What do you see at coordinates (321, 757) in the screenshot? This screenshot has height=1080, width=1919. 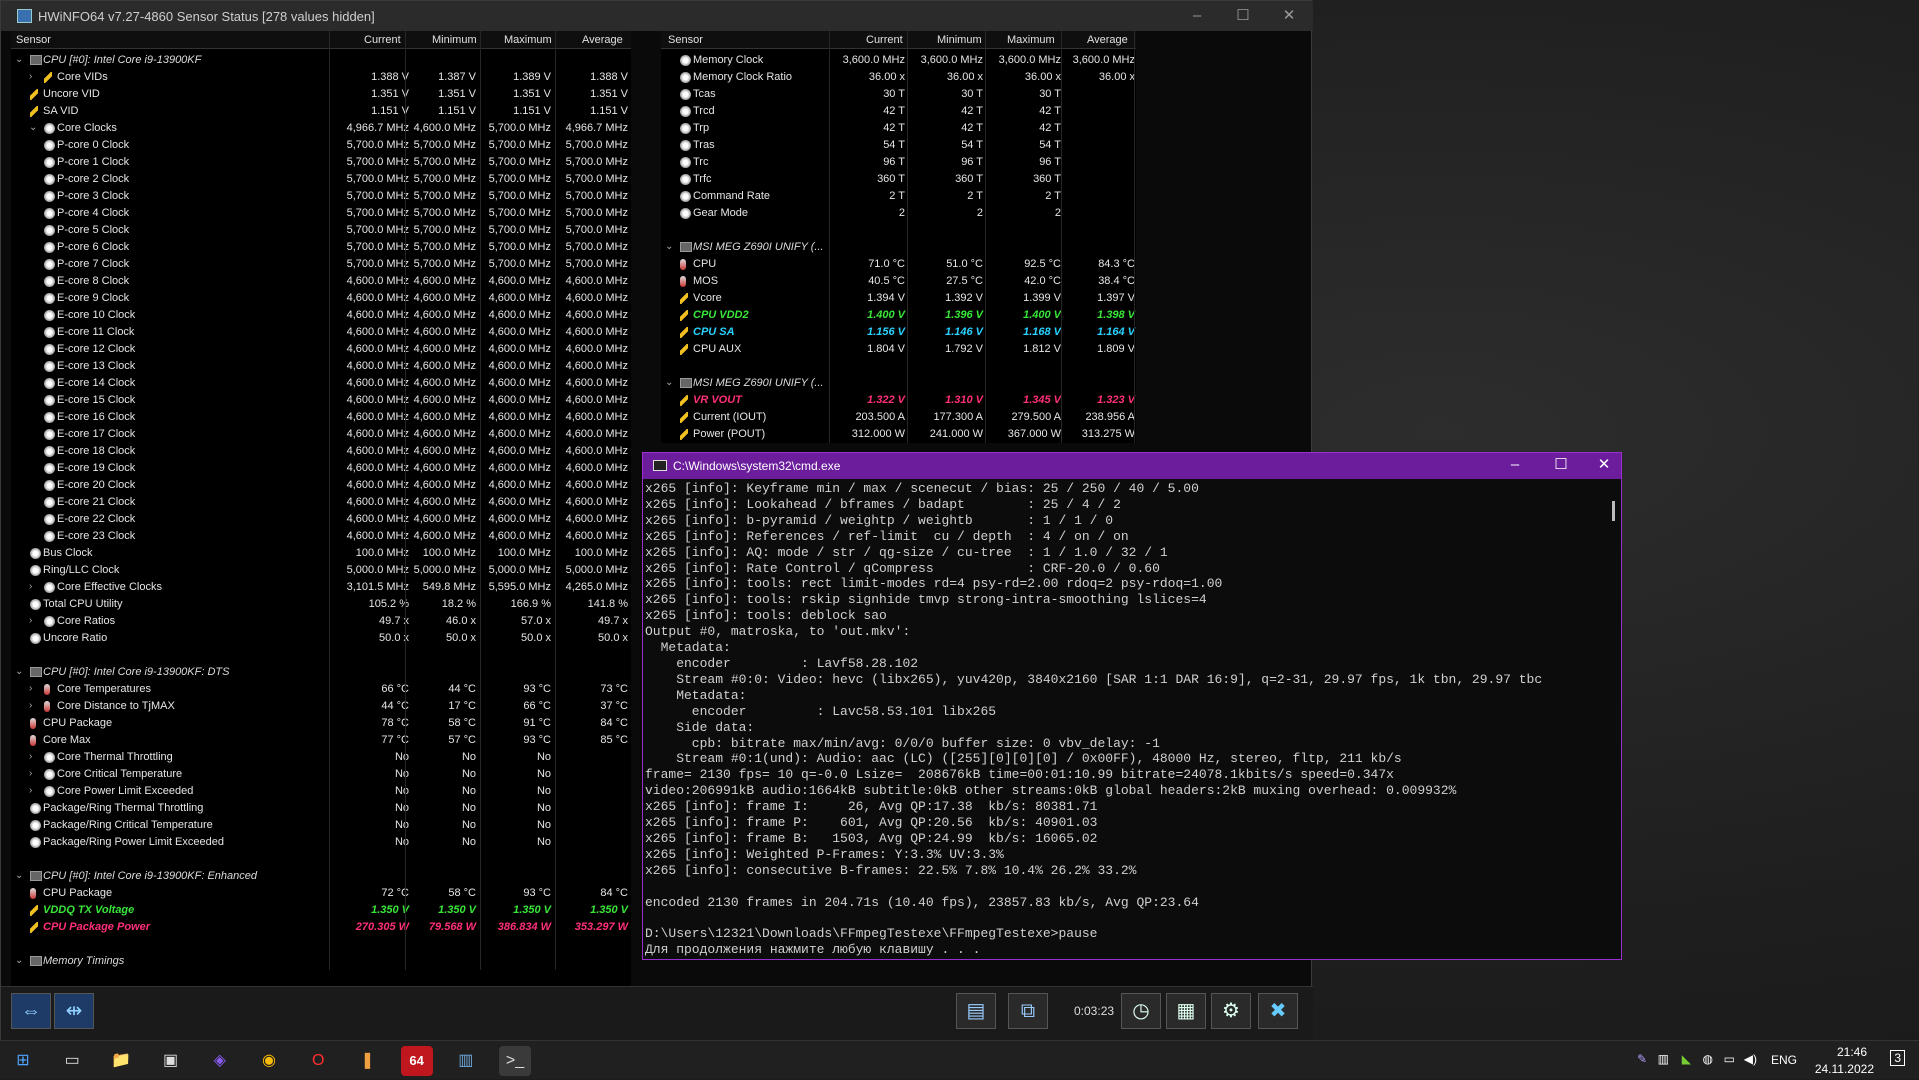 I see `sensor-row: › Core Thermal Throttling No No No` at bounding box center [321, 757].